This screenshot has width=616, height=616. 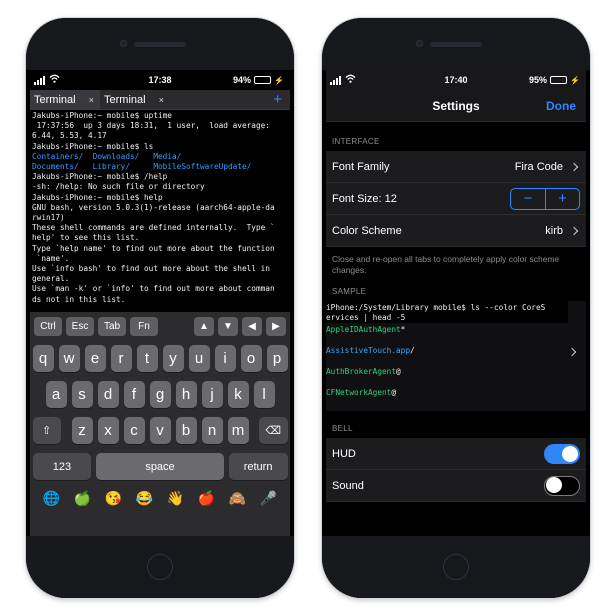 I want to click on key-q: q, so click(x=43, y=358).